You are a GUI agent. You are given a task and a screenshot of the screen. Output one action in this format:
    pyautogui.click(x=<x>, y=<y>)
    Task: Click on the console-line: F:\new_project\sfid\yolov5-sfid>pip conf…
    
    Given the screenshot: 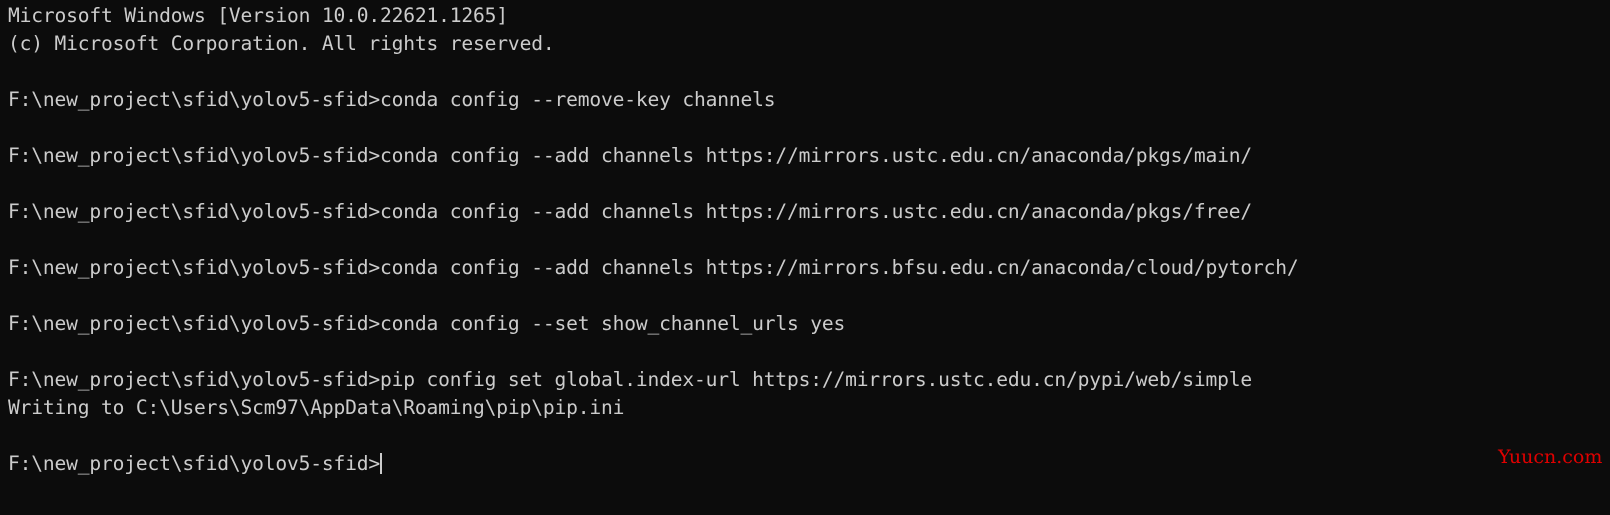 What is the action you would take?
    pyautogui.click(x=630, y=379)
    